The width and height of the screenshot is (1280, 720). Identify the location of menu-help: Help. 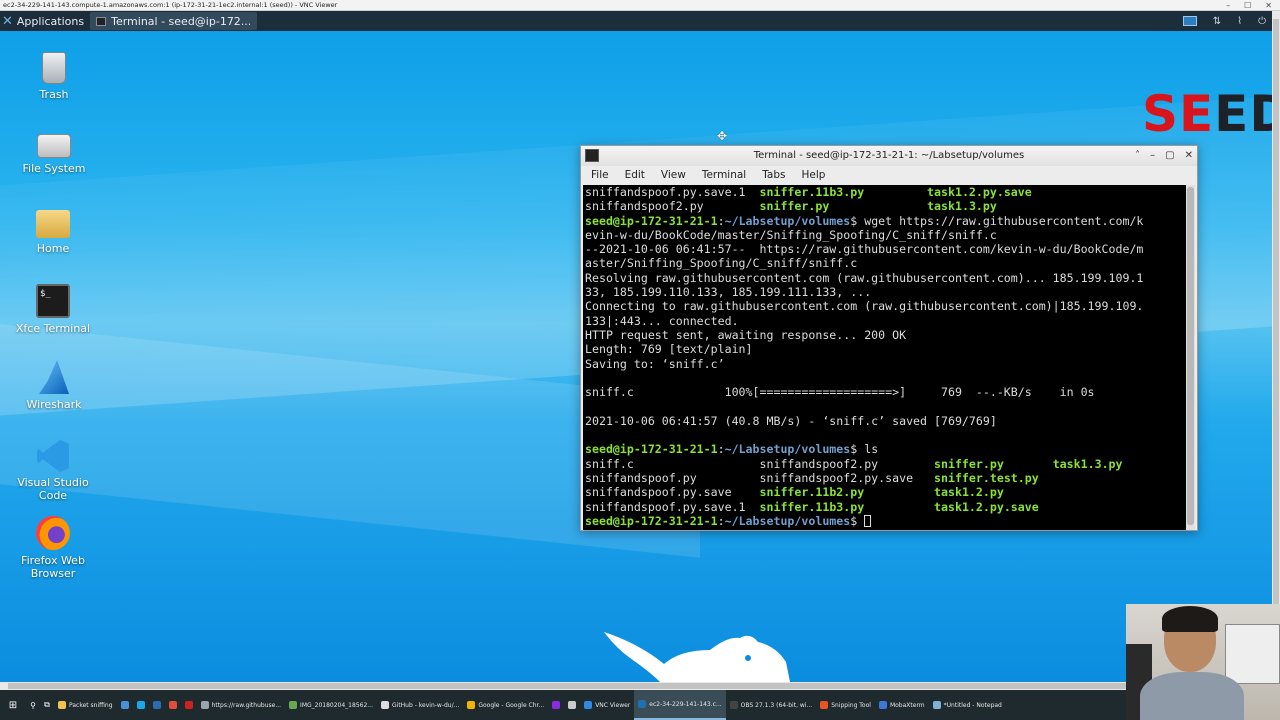
(813, 175).